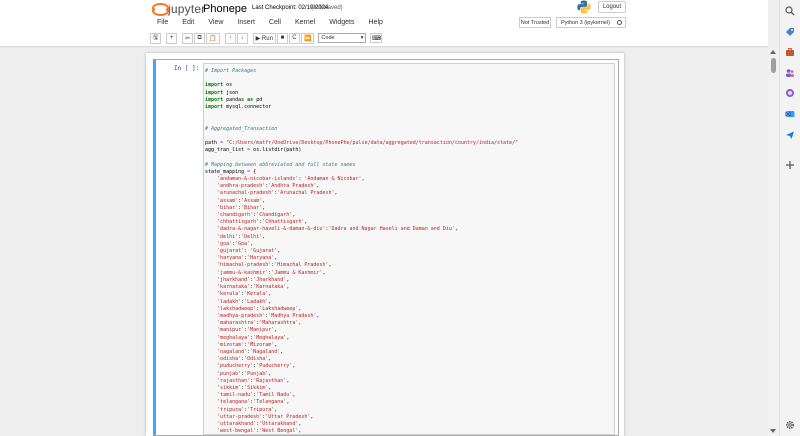  Describe the element at coordinates (231, 71) in the screenshot. I see `code-token: # Import Packages` at that location.